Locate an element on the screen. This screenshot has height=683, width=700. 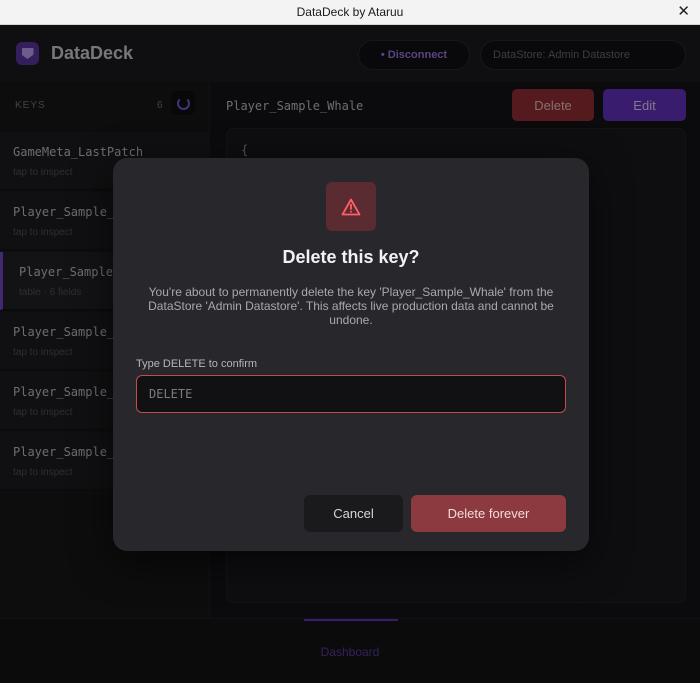
warning-badge is located at coordinates (351, 206).